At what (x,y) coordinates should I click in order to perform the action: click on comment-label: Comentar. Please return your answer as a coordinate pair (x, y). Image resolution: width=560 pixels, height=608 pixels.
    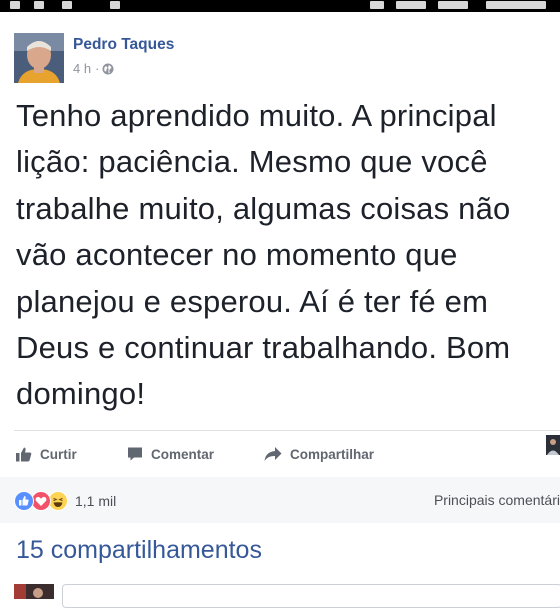
    Looking at the image, I should click on (183, 454).